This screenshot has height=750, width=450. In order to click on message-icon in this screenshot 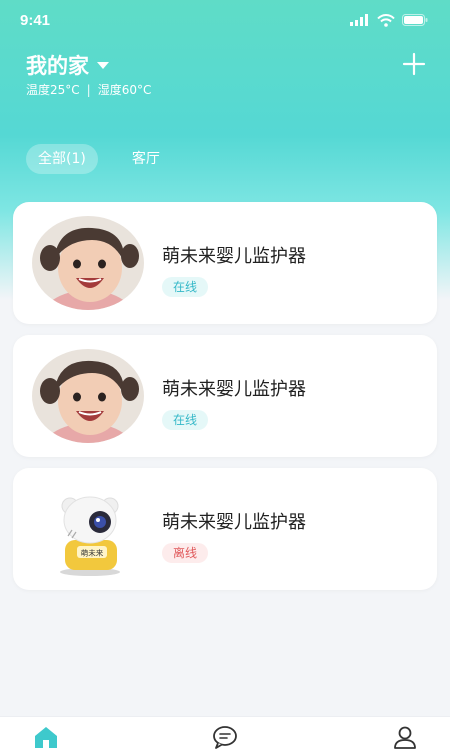, I will do `click(225, 737)`.